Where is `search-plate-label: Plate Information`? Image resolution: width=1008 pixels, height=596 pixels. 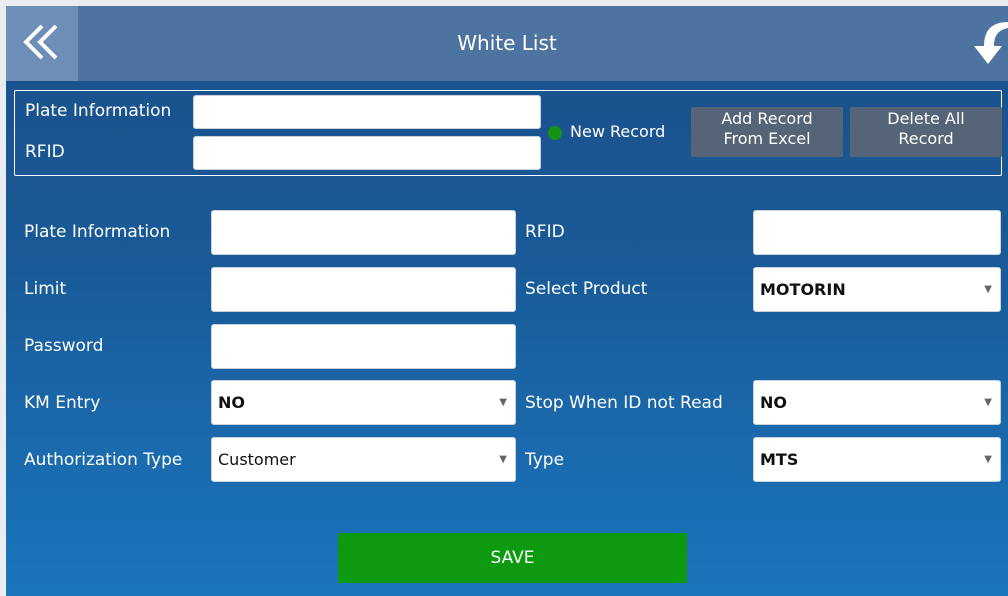
search-plate-label: Plate Information is located at coordinates (98, 111).